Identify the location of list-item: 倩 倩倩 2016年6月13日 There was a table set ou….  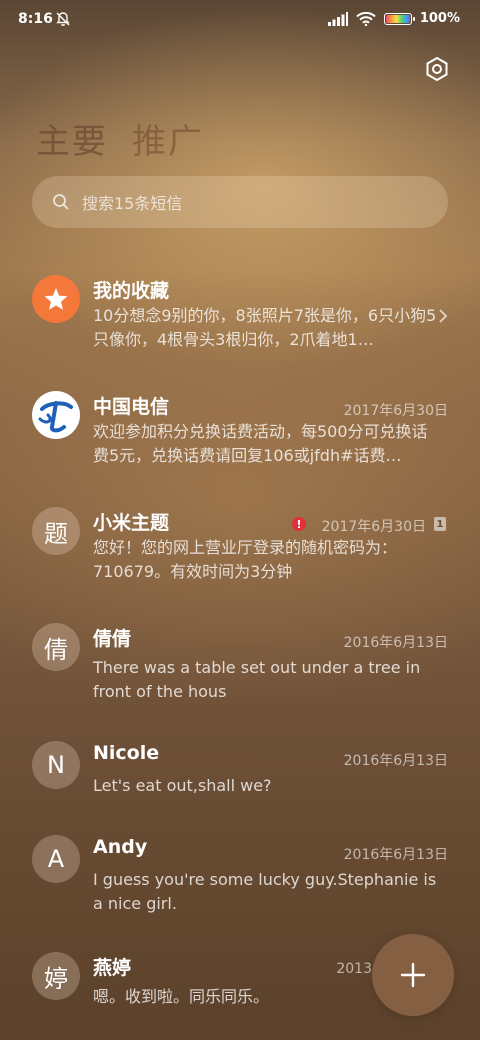
(240, 660).